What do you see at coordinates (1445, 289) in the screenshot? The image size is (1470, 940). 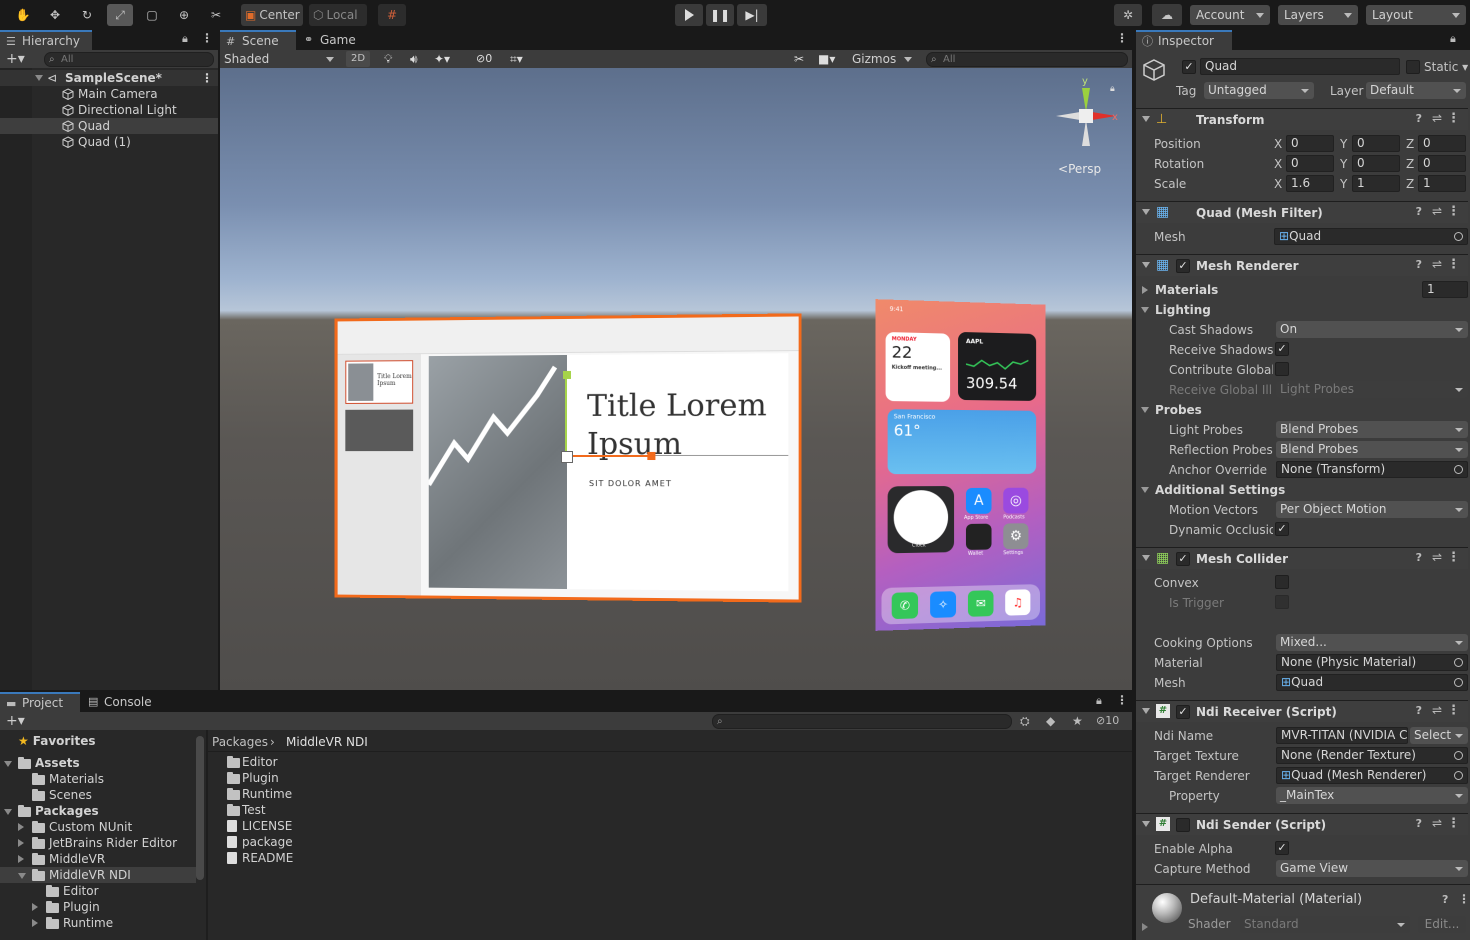 I see `materials-count-field: 1` at bounding box center [1445, 289].